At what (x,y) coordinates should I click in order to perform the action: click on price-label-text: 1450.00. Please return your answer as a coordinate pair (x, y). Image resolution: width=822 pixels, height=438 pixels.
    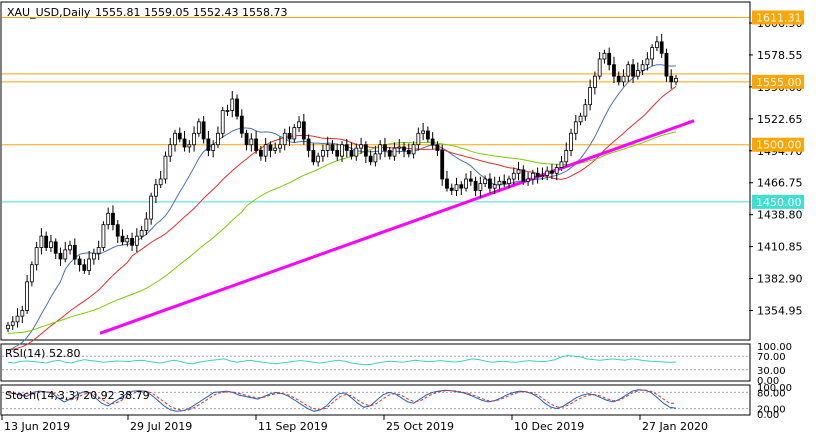
    Looking at the image, I should click on (779, 202).